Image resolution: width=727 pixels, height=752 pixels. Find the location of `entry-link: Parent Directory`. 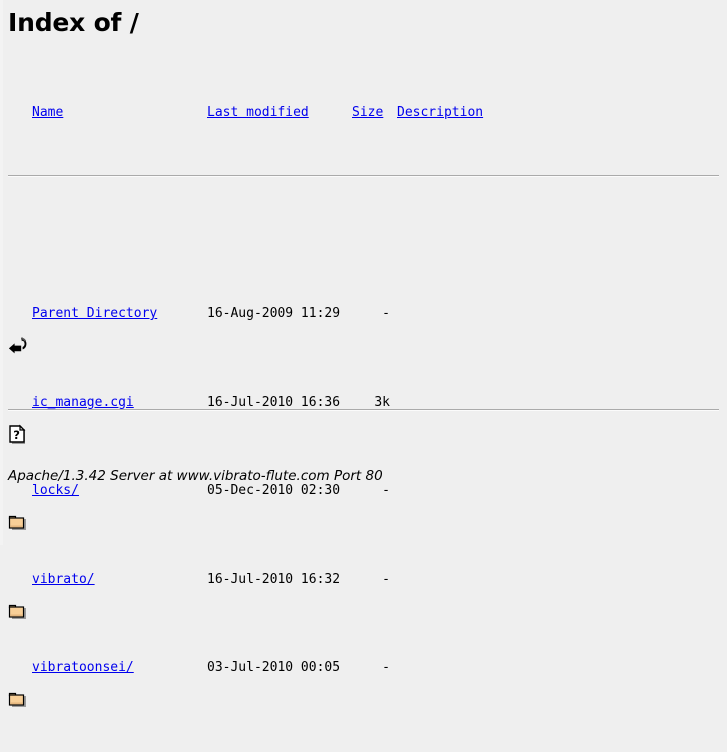

entry-link: Parent Directory is located at coordinates (94, 314).